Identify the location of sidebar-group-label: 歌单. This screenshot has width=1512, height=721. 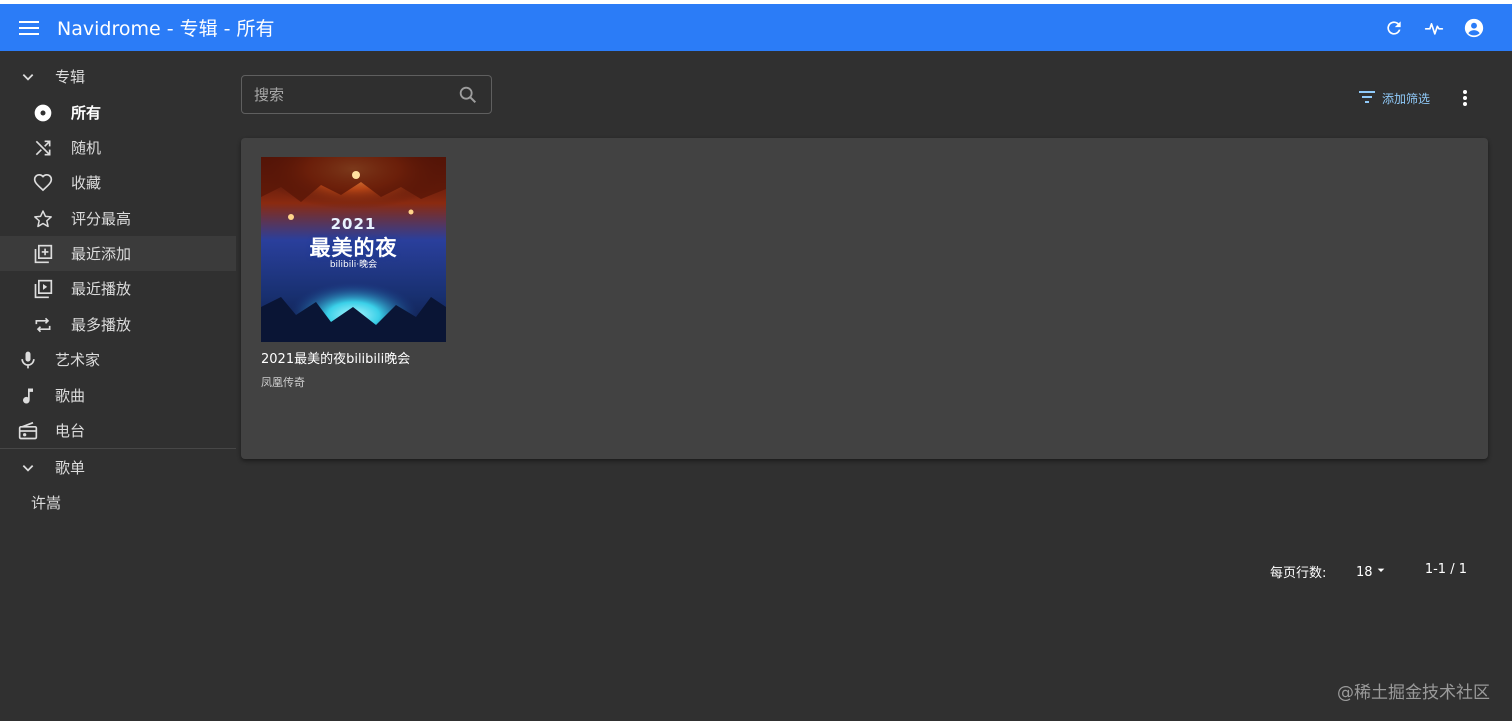
(70, 468).